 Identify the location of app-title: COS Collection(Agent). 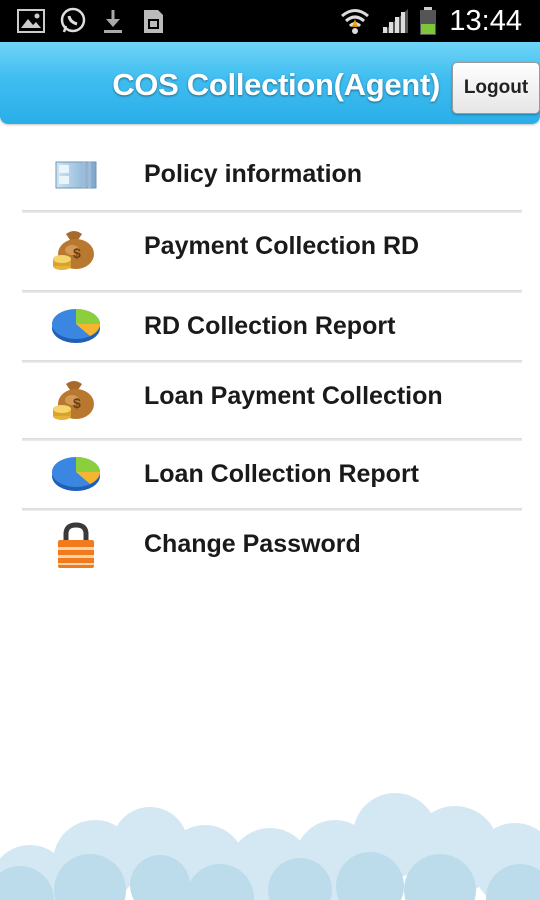
(276, 84).